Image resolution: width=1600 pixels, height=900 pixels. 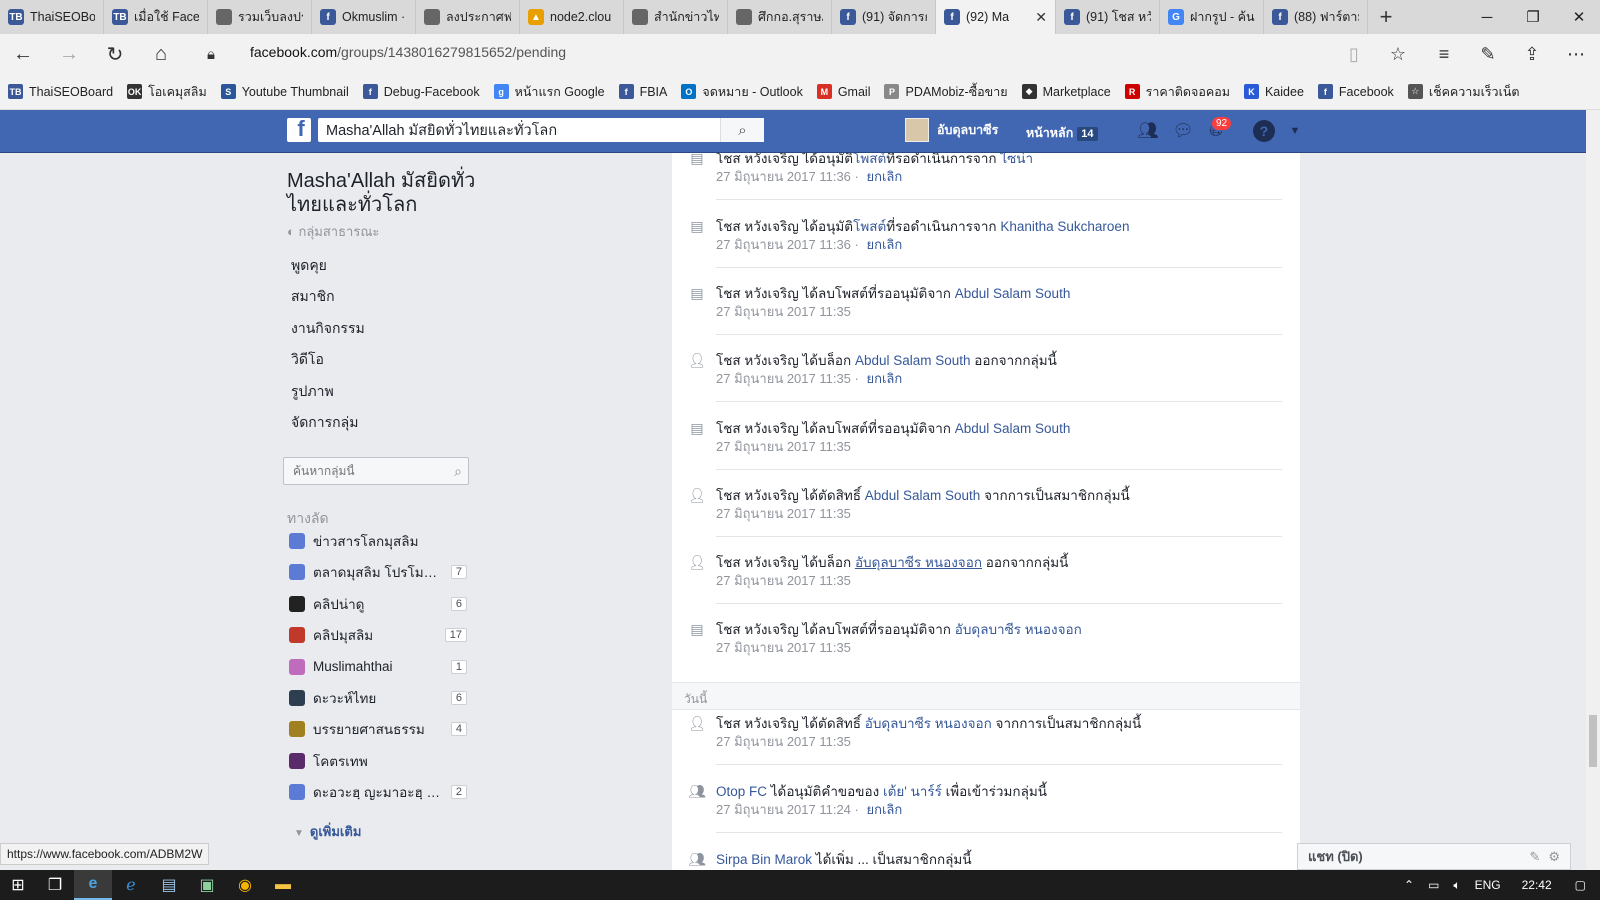 I want to click on favorite-link: ☆ เช็คความเร็วเน็ต, so click(x=1463, y=92).